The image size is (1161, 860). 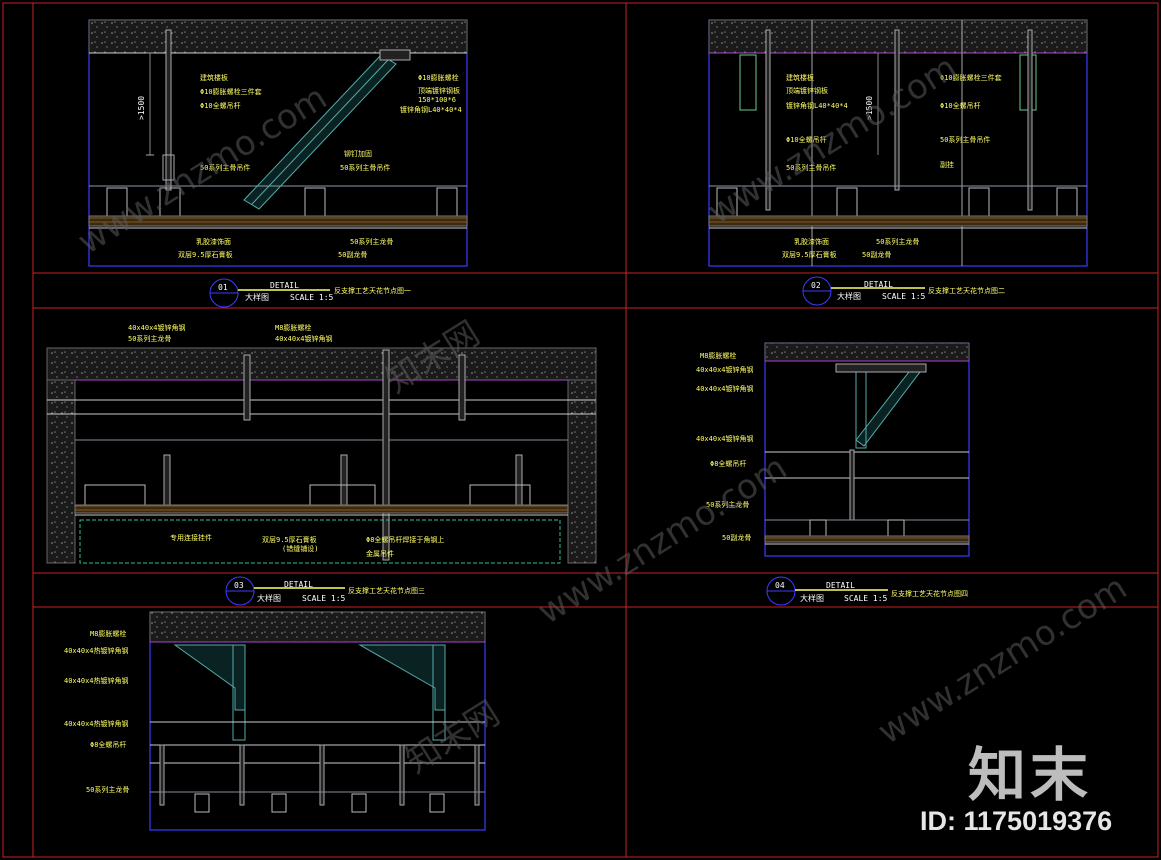 What do you see at coordinates (718, 355) in the screenshot?
I see `d4-label-0: M8膨胀螺栓` at bounding box center [718, 355].